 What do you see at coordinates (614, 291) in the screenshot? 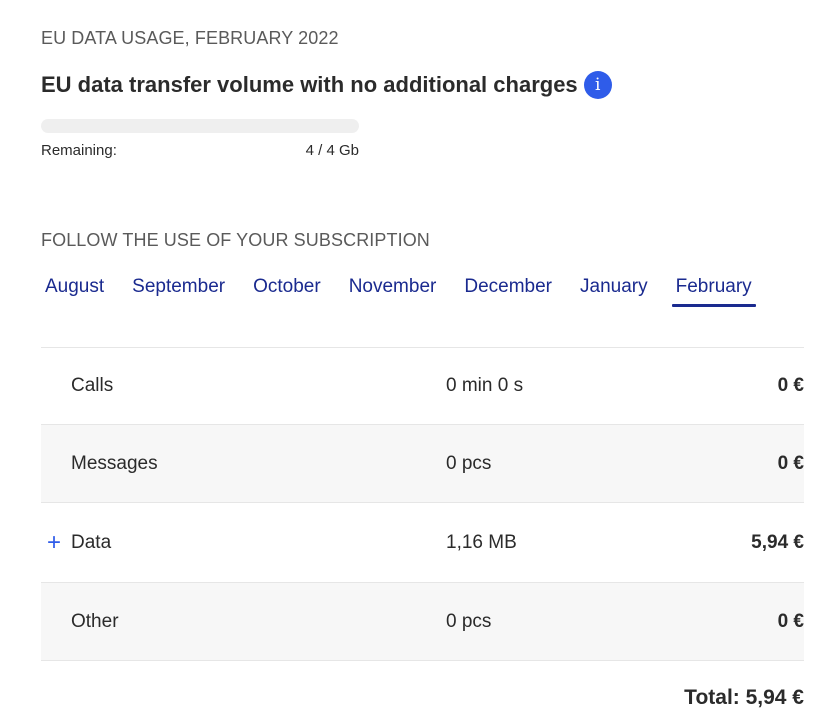
I see `tab-january: January` at bounding box center [614, 291].